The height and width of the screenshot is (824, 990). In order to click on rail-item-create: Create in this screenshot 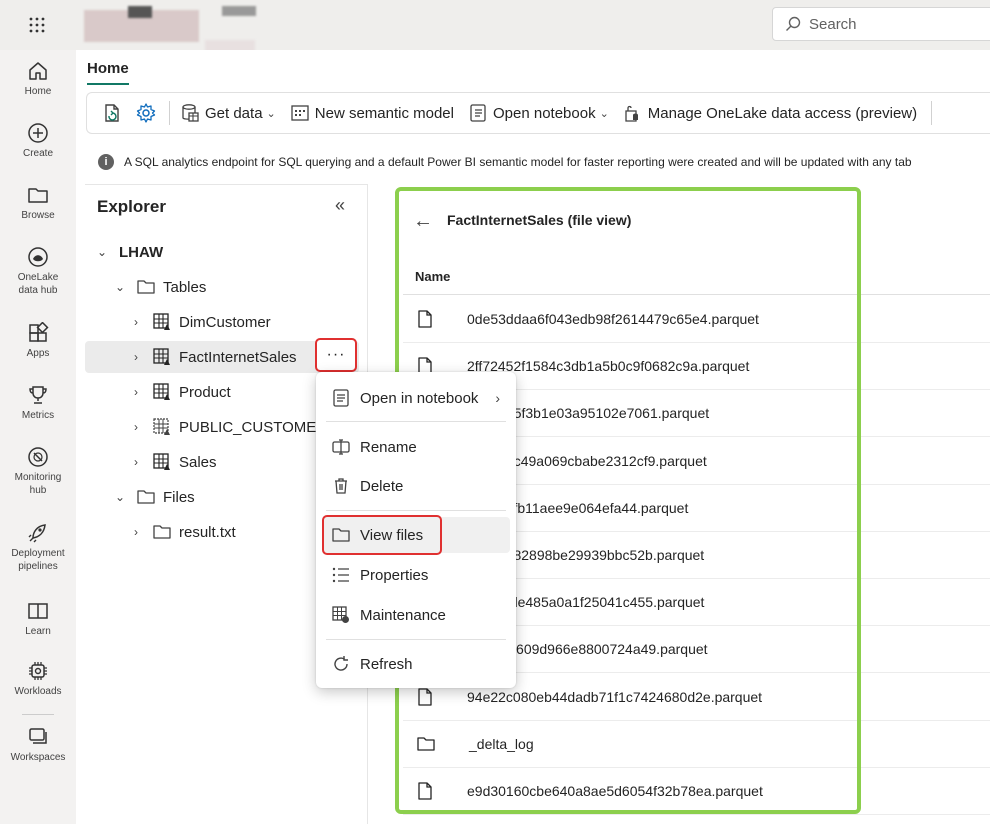, I will do `click(38, 141)`.